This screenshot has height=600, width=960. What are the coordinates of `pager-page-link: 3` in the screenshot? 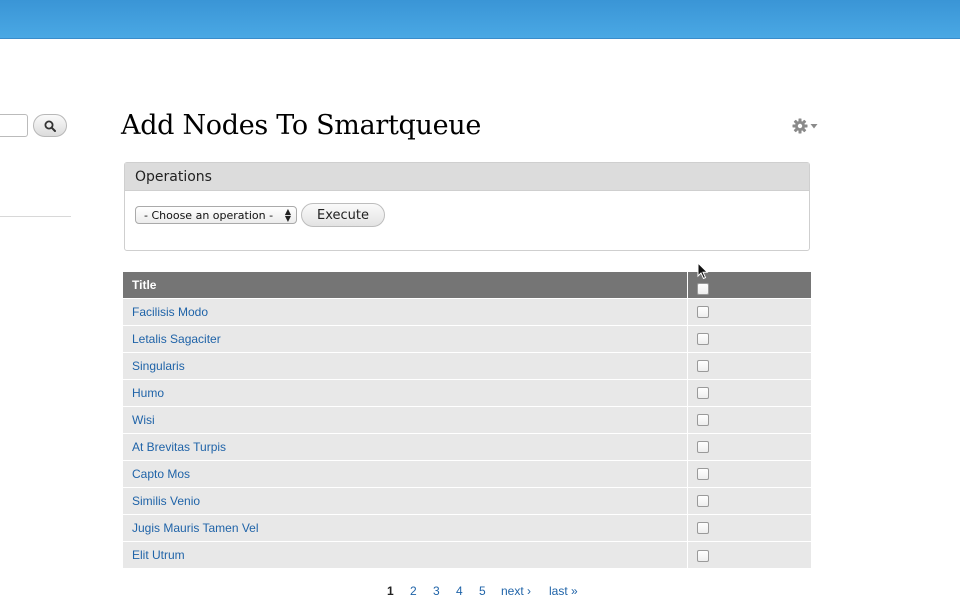 It's located at (436, 591).